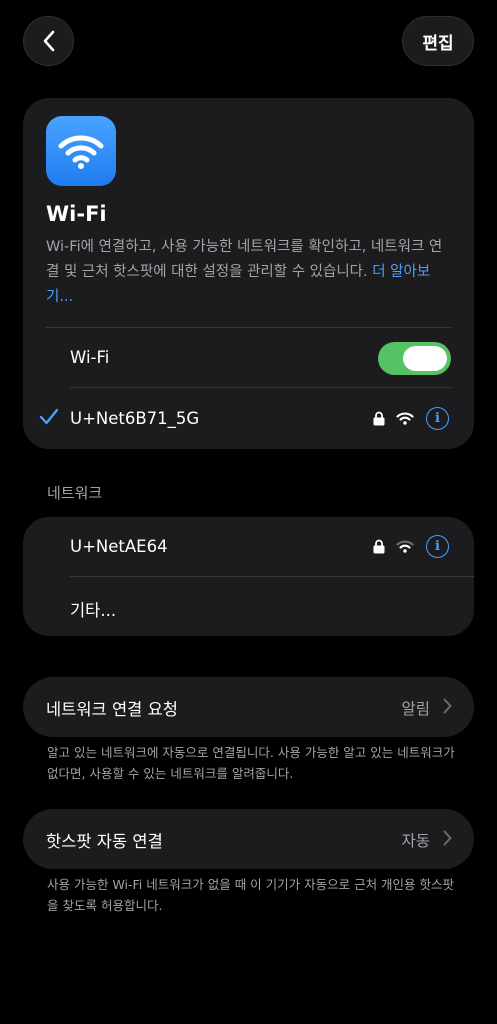  I want to click on checkmark-icon, so click(49, 416).